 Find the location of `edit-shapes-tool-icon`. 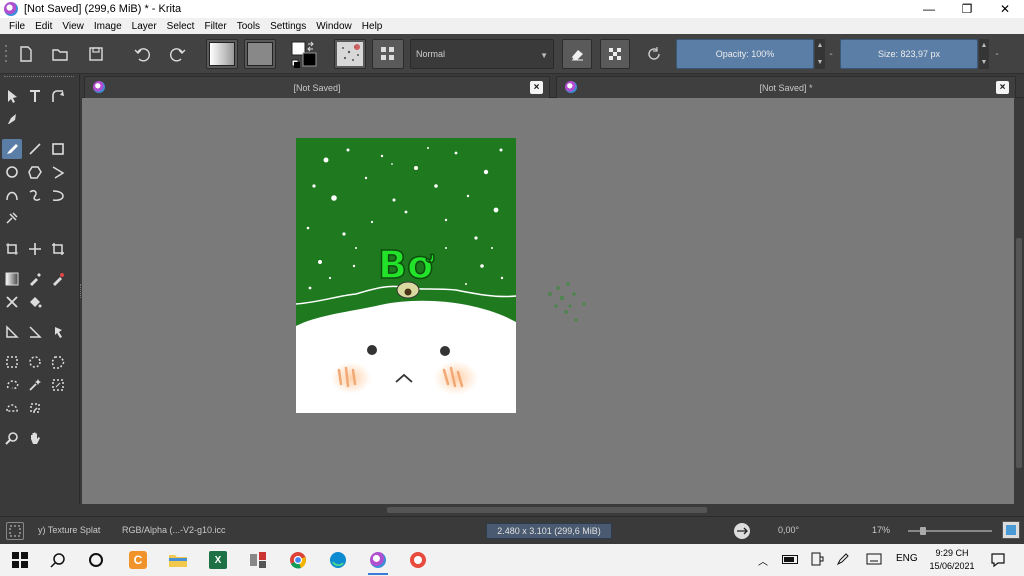

edit-shapes-tool-icon is located at coordinates (58, 96).